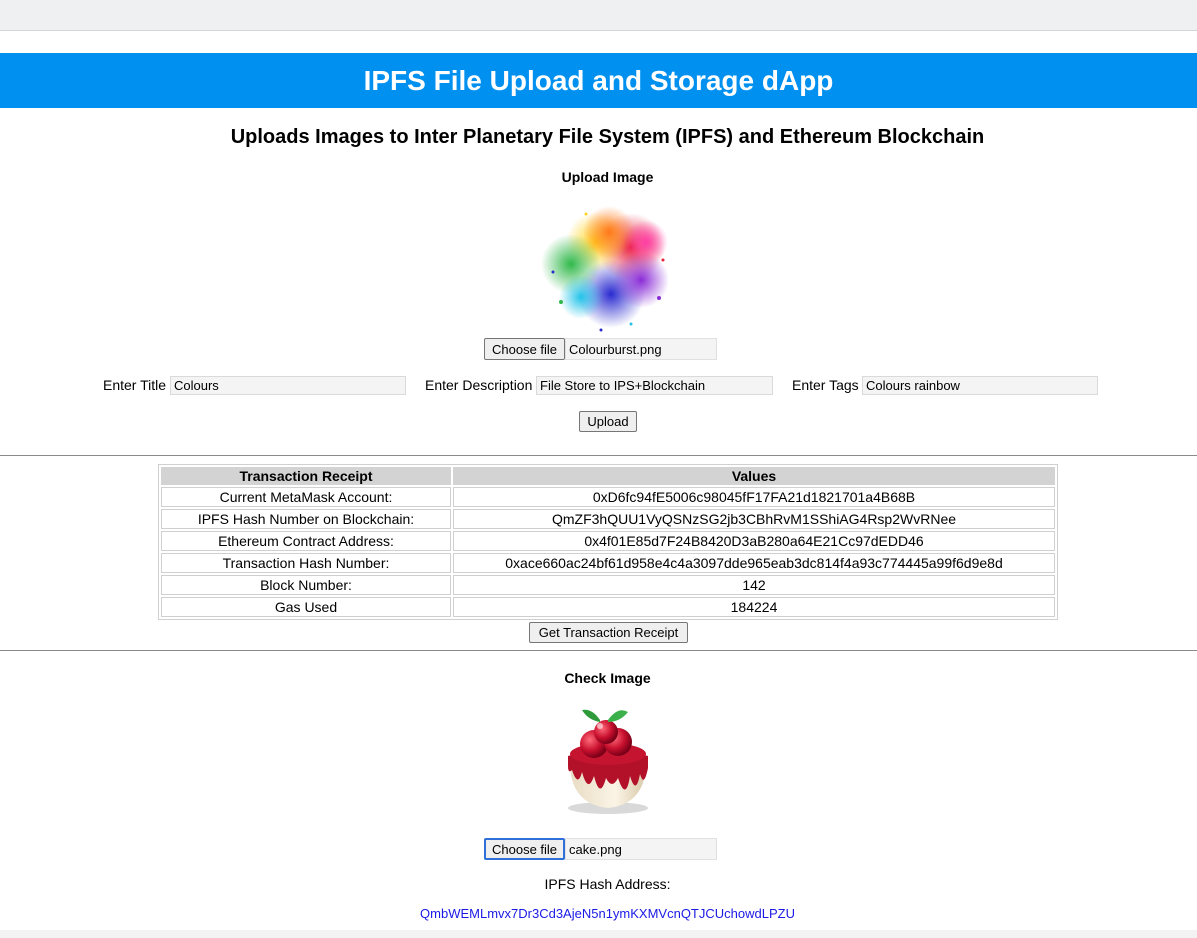 This screenshot has height=938, width=1197. Describe the element at coordinates (607, 177) in the screenshot. I see `upload-image-heading: Upload Image` at that location.